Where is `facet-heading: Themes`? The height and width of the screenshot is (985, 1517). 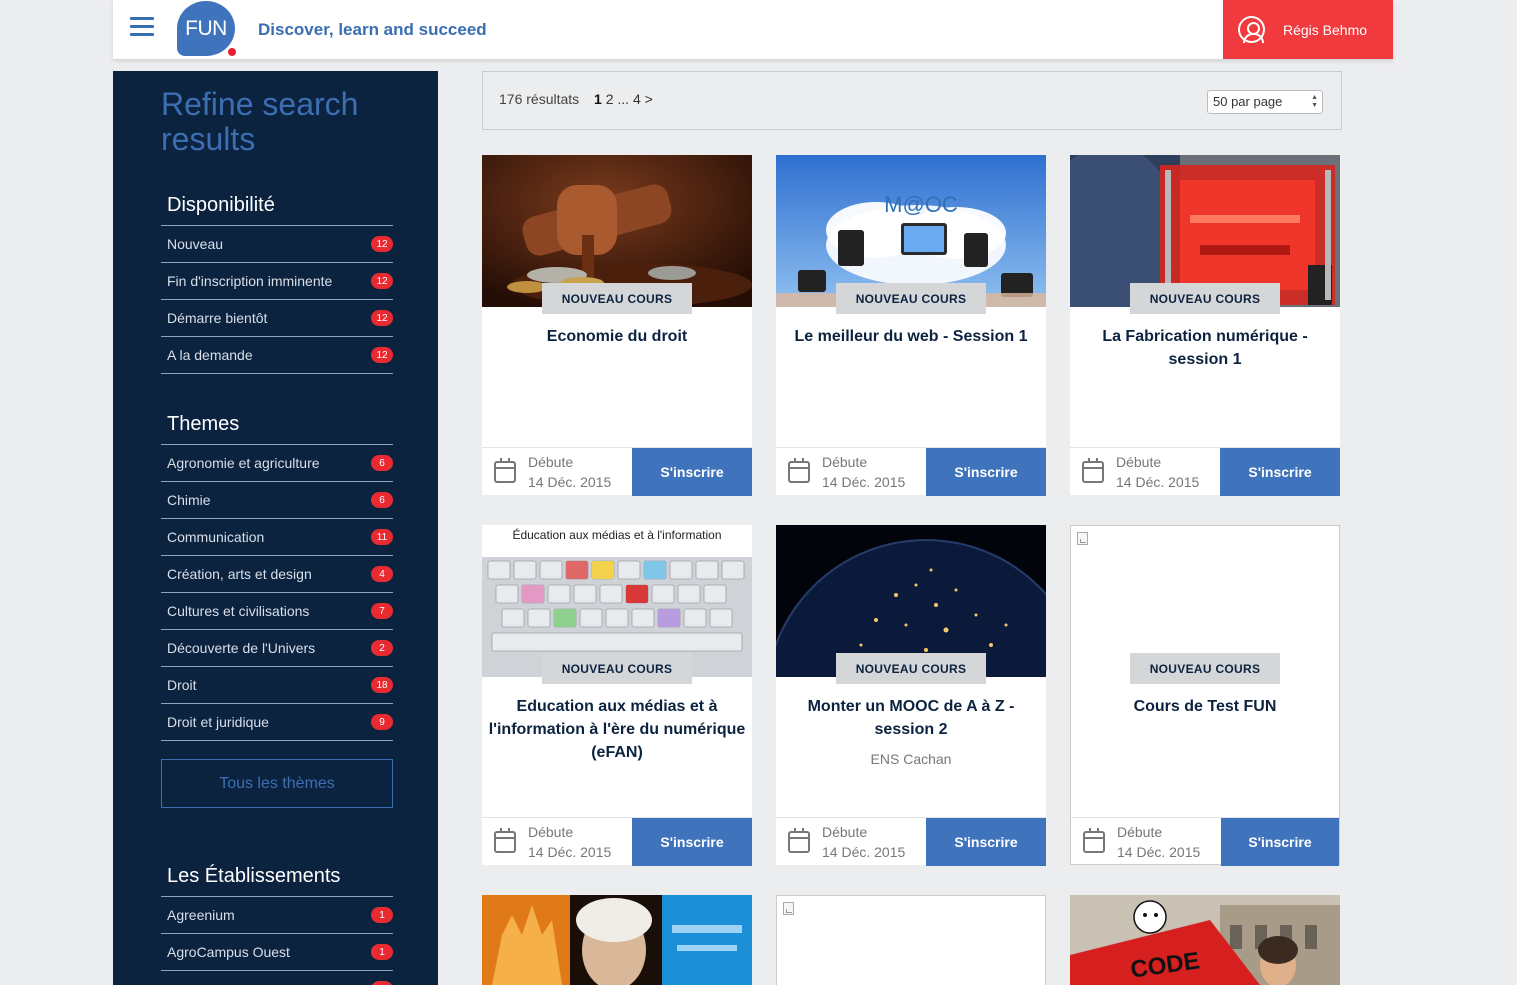 facet-heading: Themes is located at coordinates (277, 429).